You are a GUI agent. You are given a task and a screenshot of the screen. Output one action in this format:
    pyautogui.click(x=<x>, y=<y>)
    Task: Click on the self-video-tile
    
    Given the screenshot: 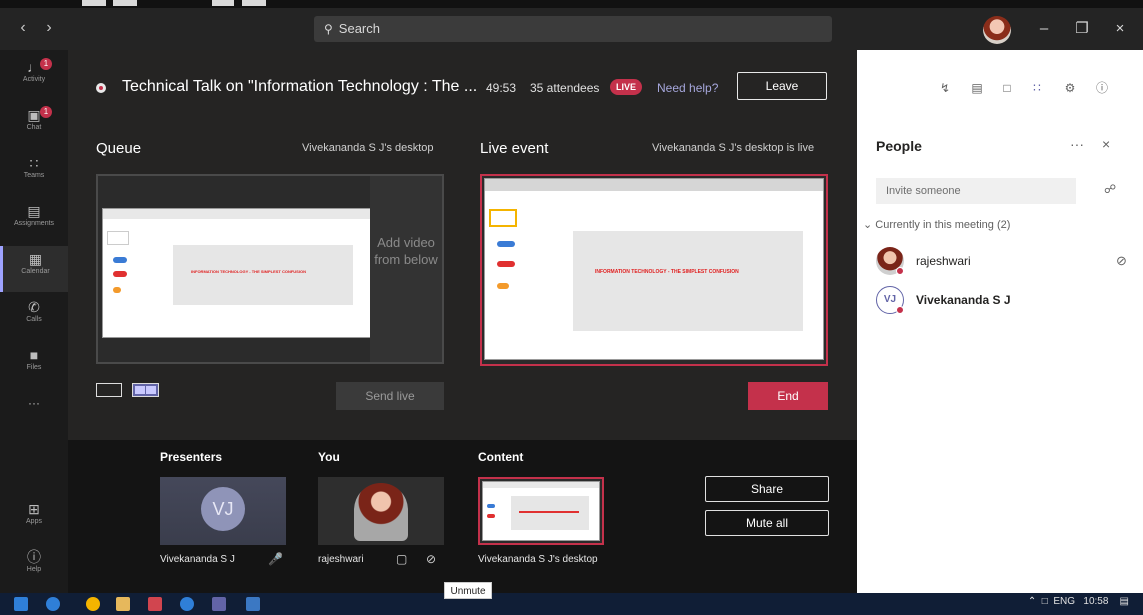 What is the action you would take?
    pyautogui.click(x=381, y=511)
    